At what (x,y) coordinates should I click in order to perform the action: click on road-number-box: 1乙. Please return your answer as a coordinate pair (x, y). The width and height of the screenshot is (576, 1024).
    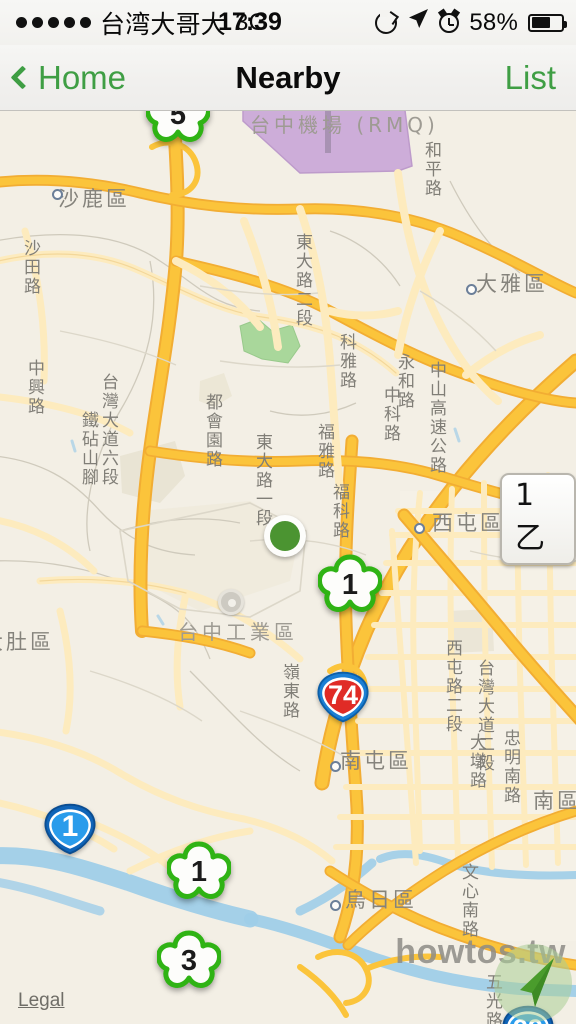
    Looking at the image, I should click on (538, 519).